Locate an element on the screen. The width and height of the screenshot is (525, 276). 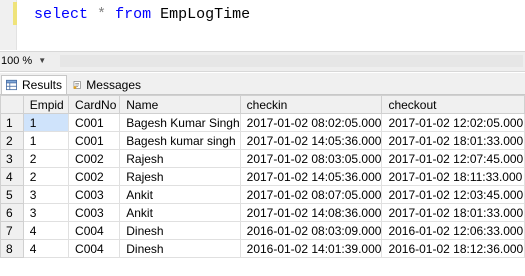
message-icon is located at coordinates (77, 84).